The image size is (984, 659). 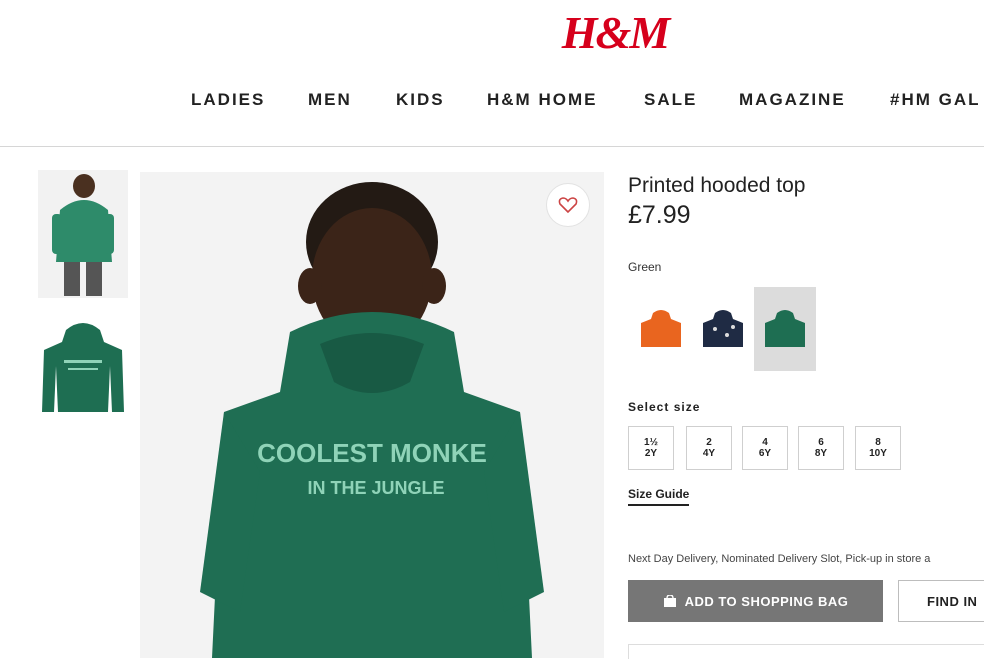 What do you see at coordinates (717, 185) in the screenshot?
I see `product-title: Printed hooded top` at bounding box center [717, 185].